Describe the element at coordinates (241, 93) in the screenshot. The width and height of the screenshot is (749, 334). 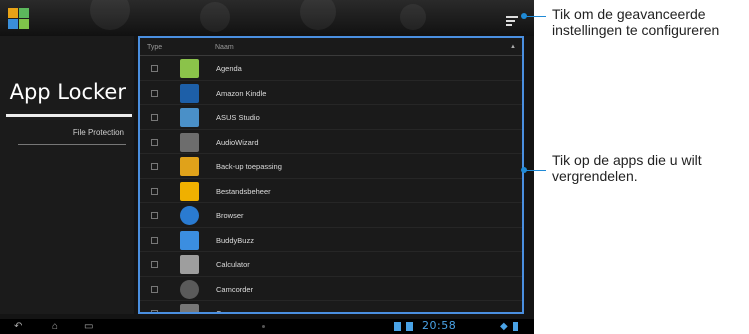
I see `app-name: Amazon Kindle` at that location.